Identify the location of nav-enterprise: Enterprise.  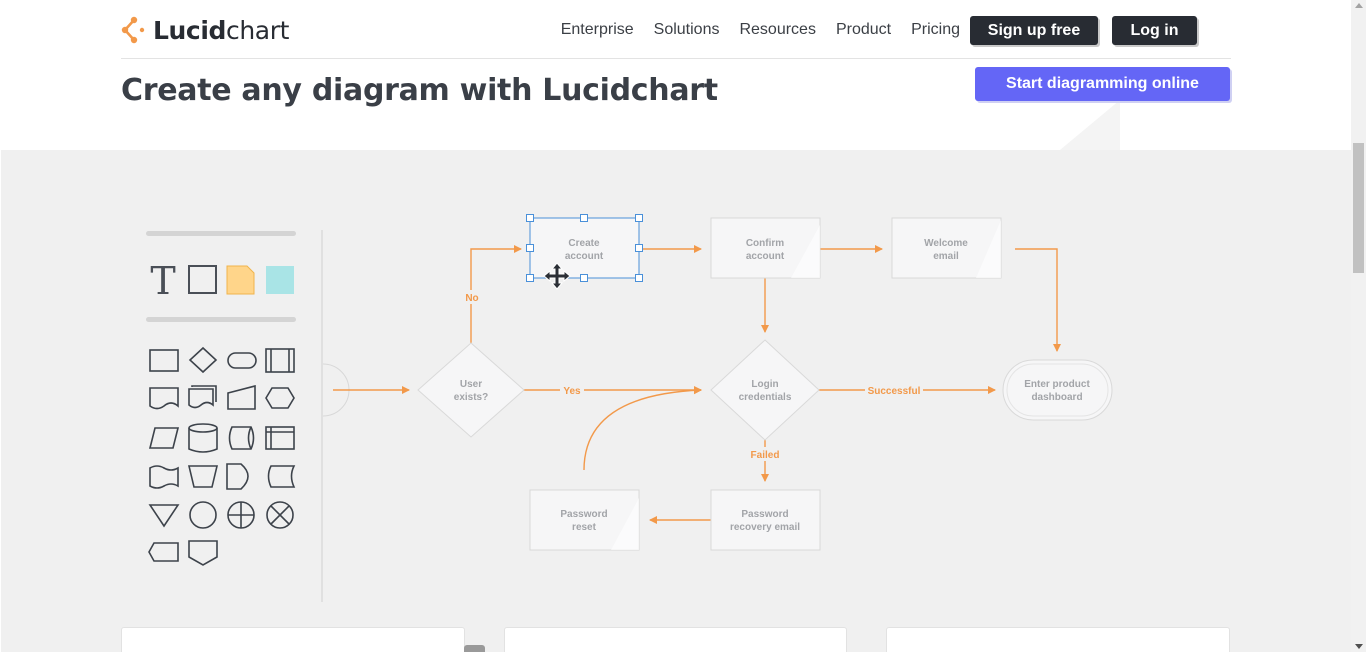
(597, 30).